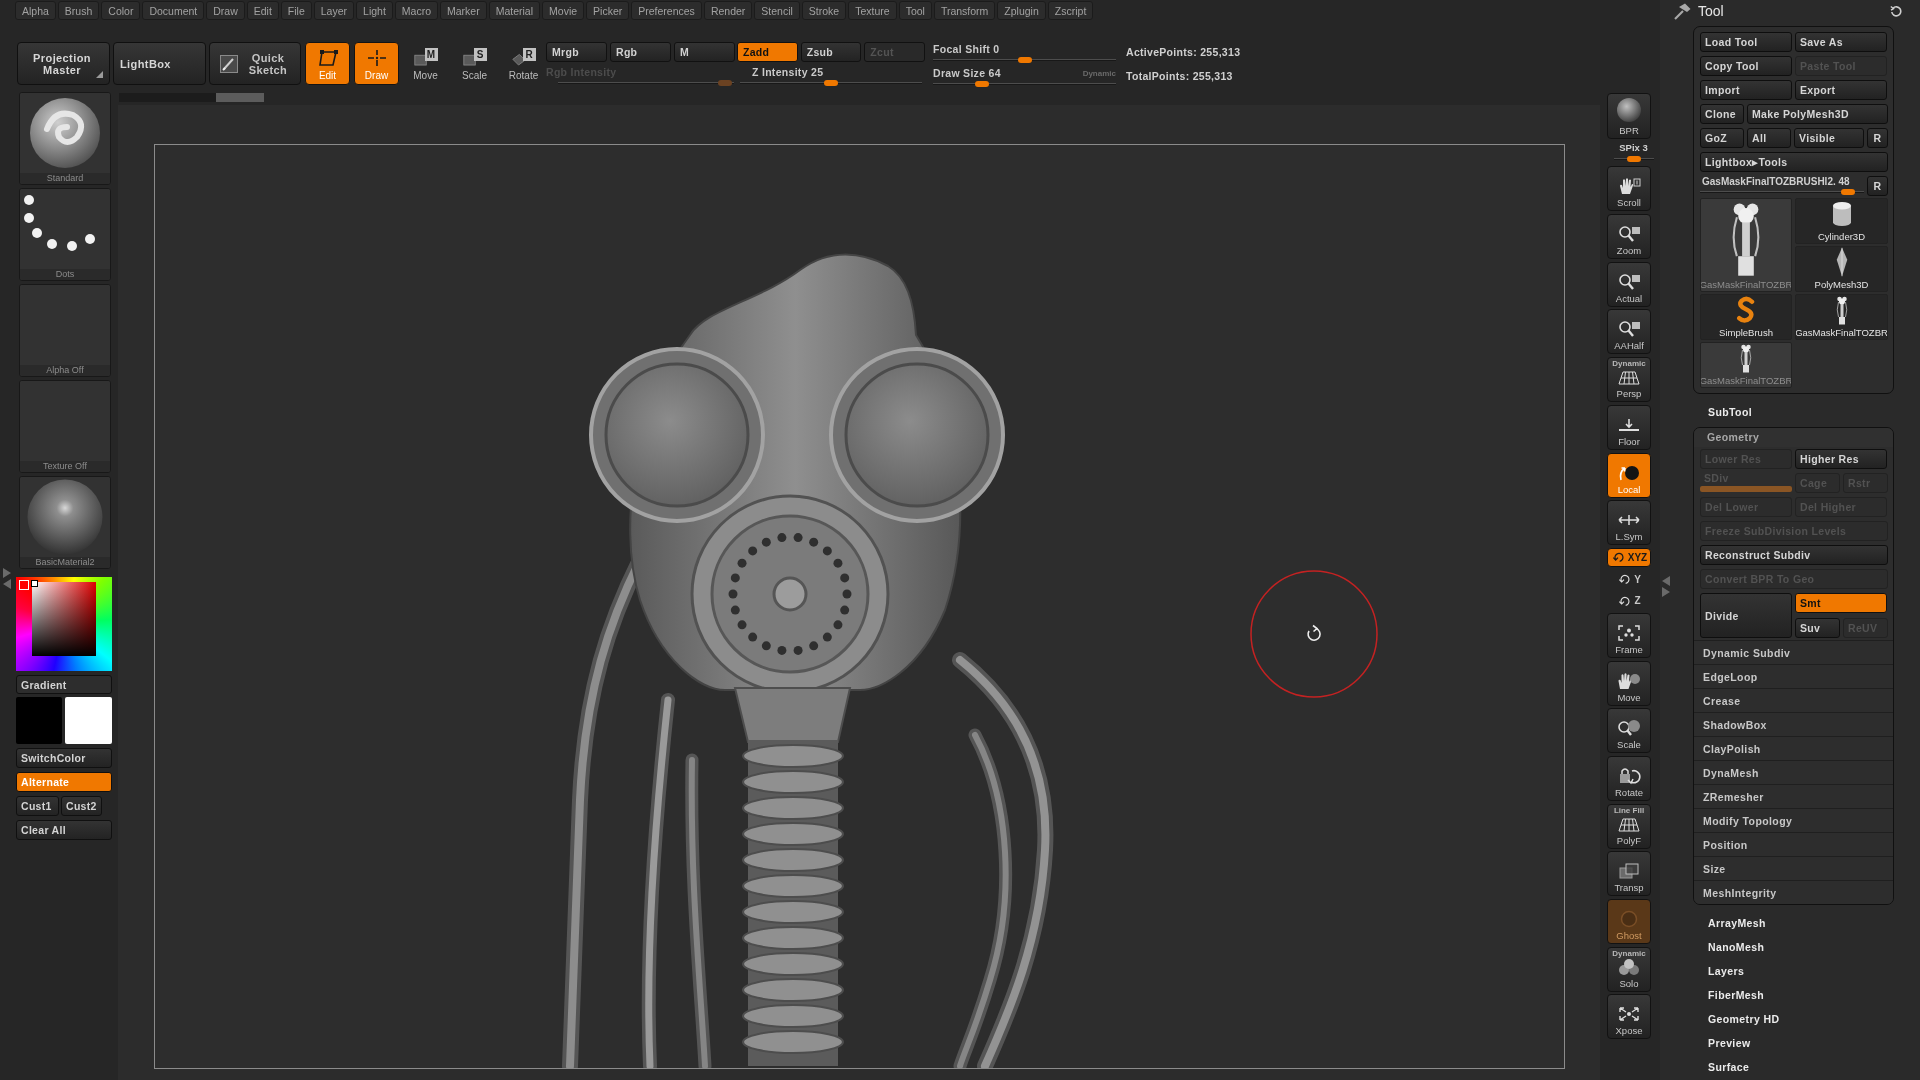 The image size is (1920, 1080). Describe the element at coordinates (1629, 874) in the screenshot. I see `transp-button: Transp` at that location.